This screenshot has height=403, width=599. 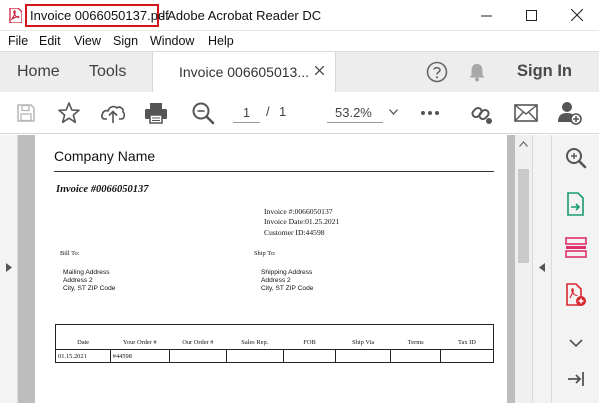 I want to click on table-header: Date, so click(x=83, y=337).